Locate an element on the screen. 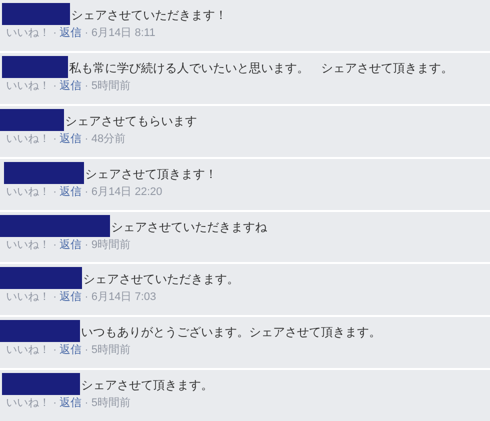  comment-text: シェアさせて頂きます！ is located at coordinates (242, 173).